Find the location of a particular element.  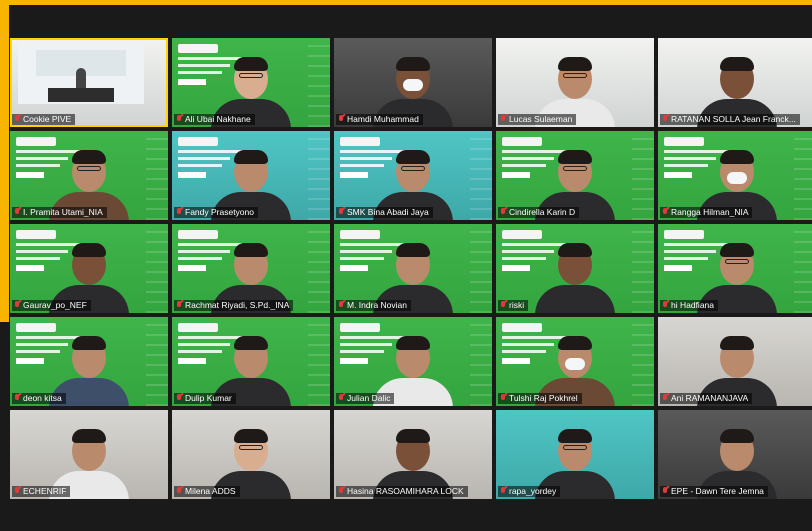

participant-name-tag: hi Hadfiana is located at coordinates (689, 305).